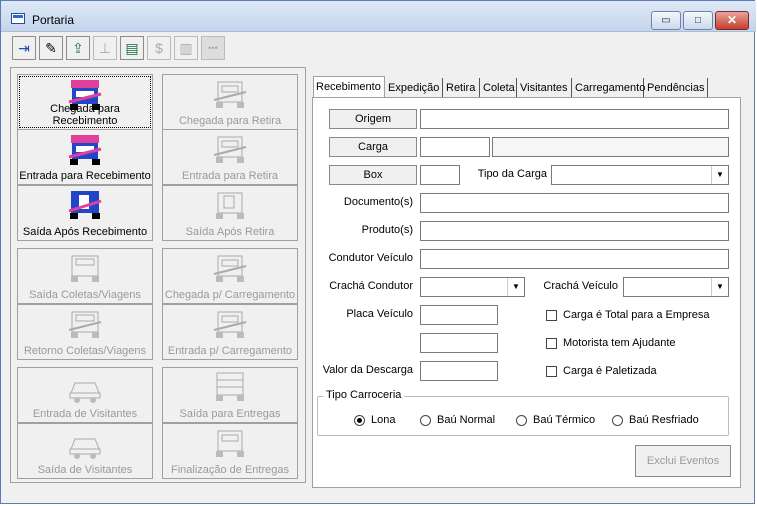  What do you see at coordinates (105, 48) in the screenshot?
I see `stamp-icon: ⊥` at bounding box center [105, 48].